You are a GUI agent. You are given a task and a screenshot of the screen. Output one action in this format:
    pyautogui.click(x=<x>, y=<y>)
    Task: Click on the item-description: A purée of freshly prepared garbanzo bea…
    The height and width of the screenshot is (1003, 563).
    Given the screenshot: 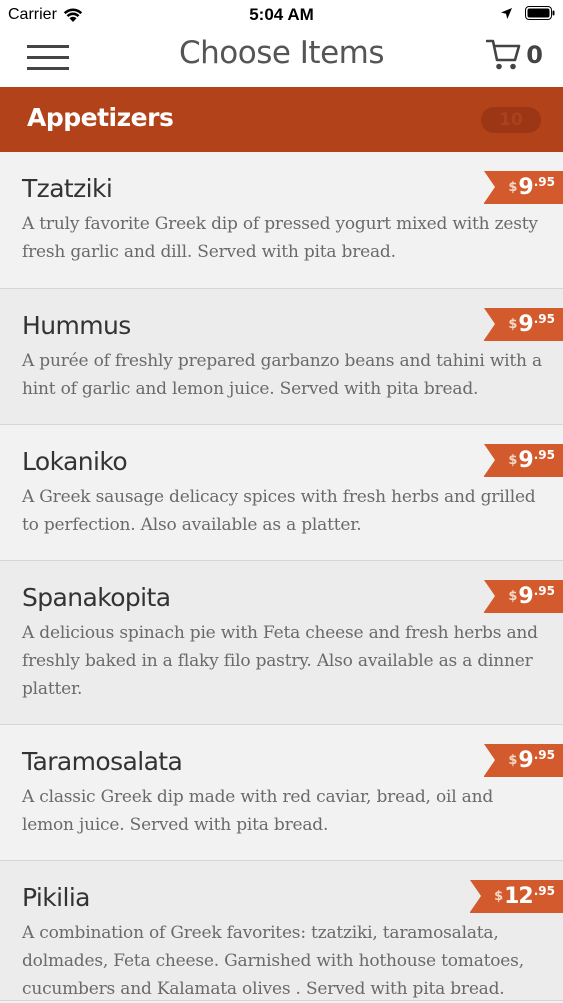 What is the action you would take?
    pyautogui.click(x=282, y=375)
    